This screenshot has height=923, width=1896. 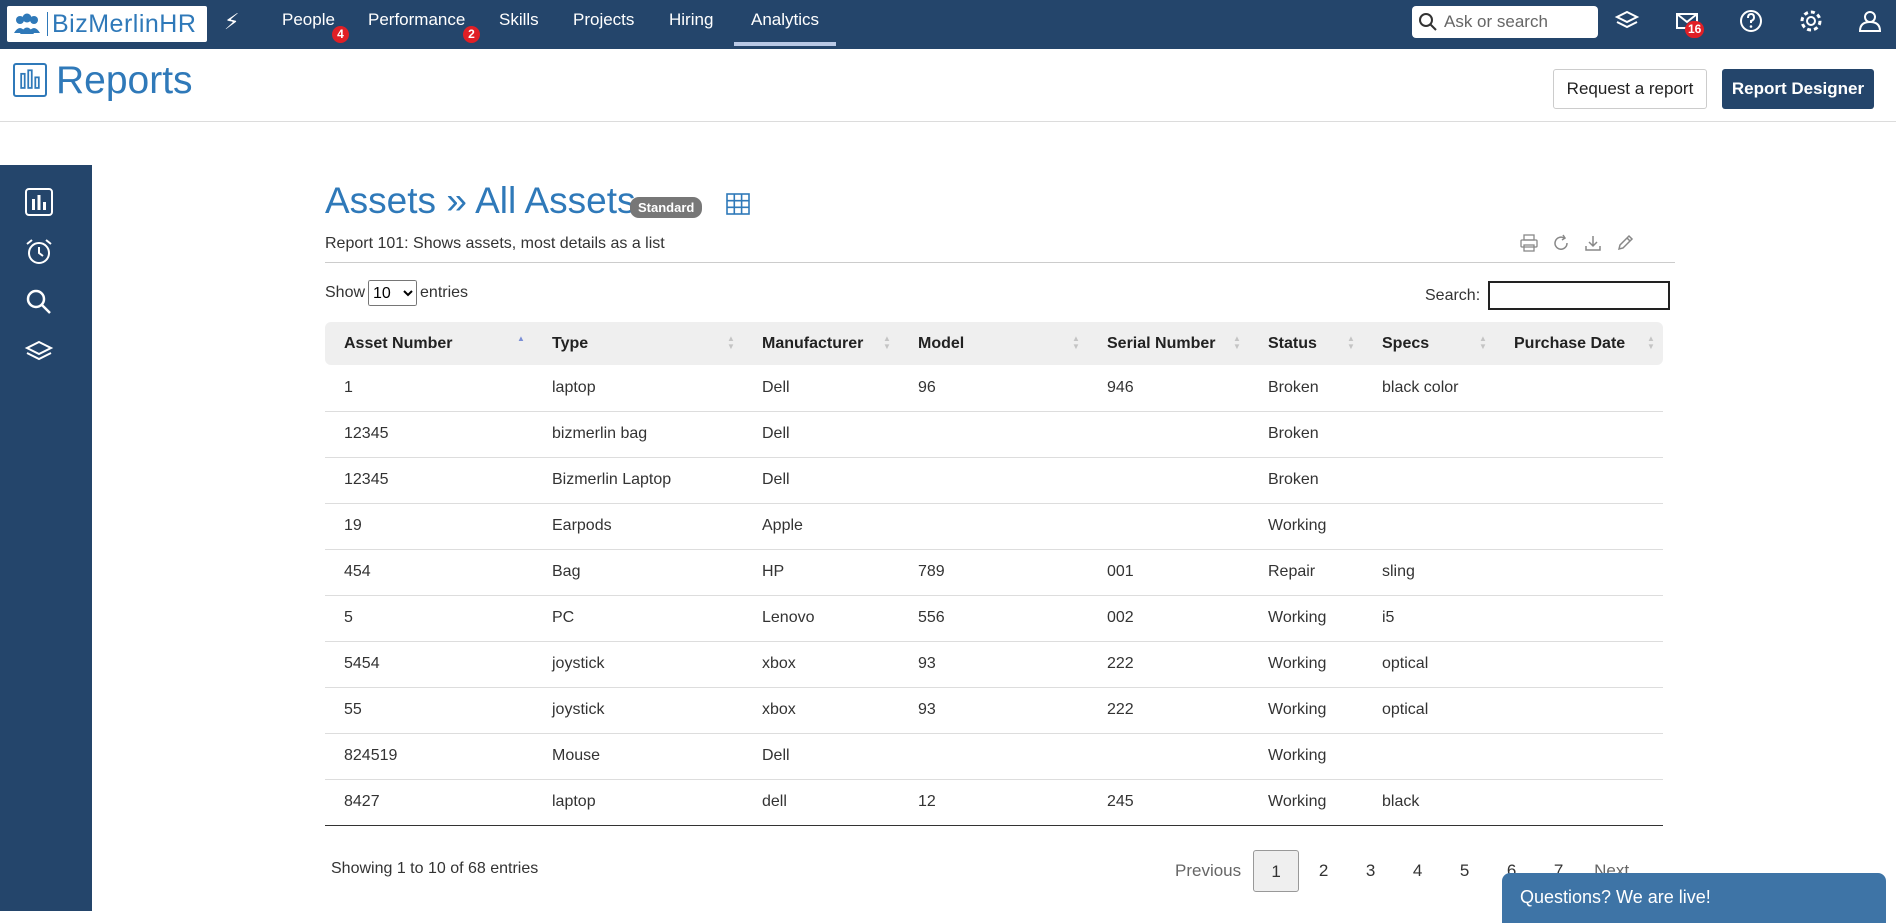 What do you see at coordinates (994, 664) in the screenshot?
I see `table-row: 5454 joystick xbox 93 222 Working optical` at bounding box center [994, 664].